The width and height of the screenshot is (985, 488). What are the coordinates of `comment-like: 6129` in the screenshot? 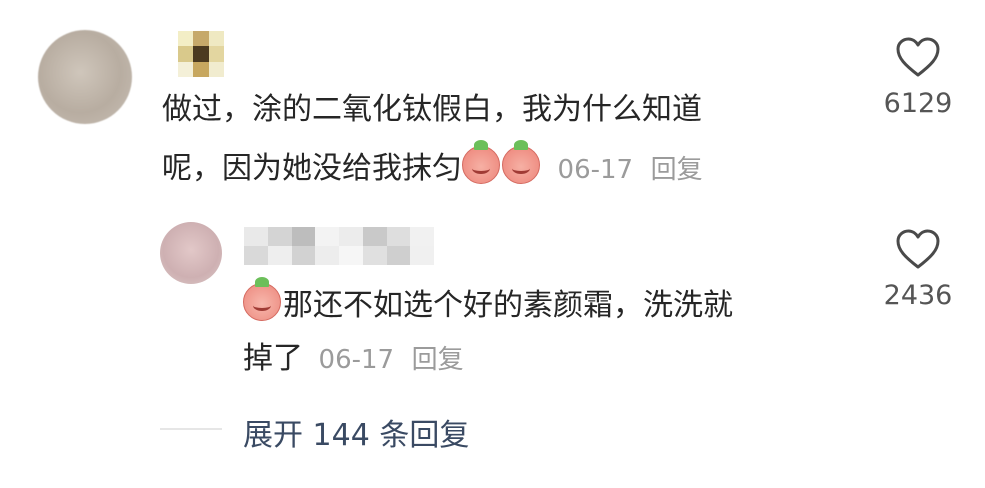 It's located at (918, 77).